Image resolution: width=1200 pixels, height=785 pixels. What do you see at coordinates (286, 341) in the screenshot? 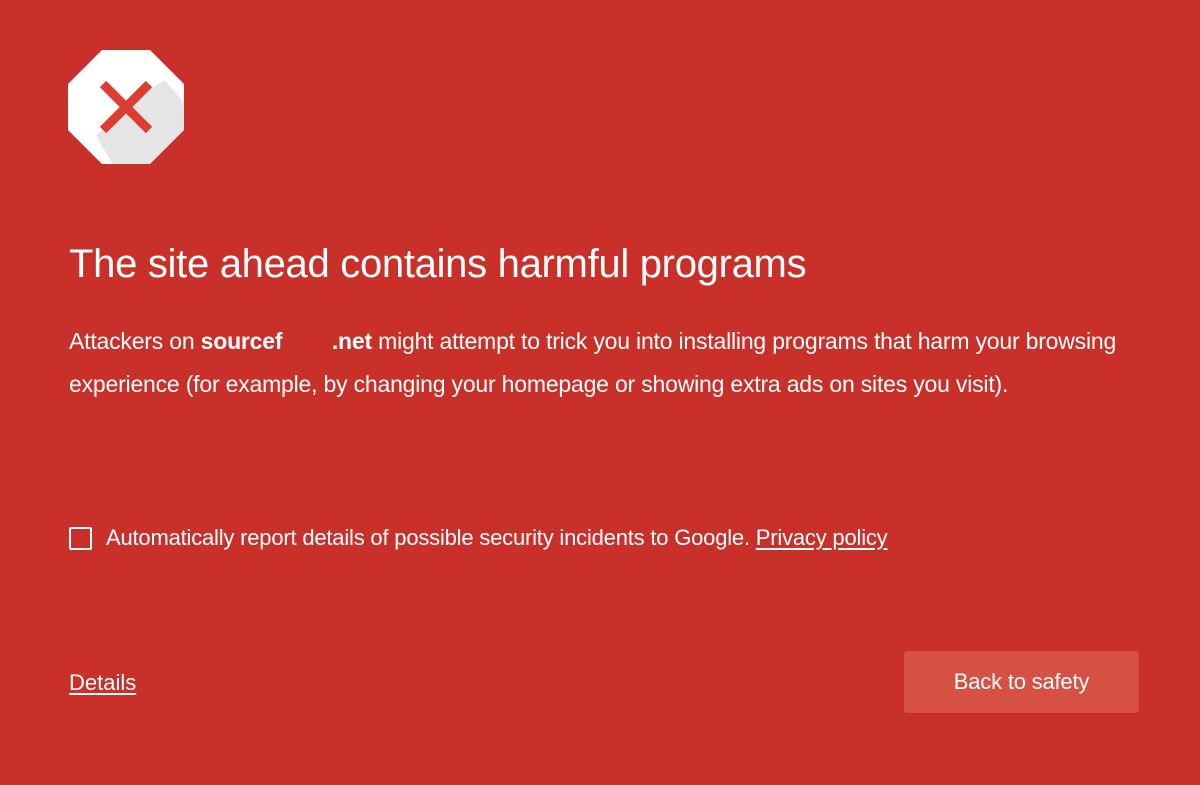
I see `site-domain: sourcef .net` at bounding box center [286, 341].